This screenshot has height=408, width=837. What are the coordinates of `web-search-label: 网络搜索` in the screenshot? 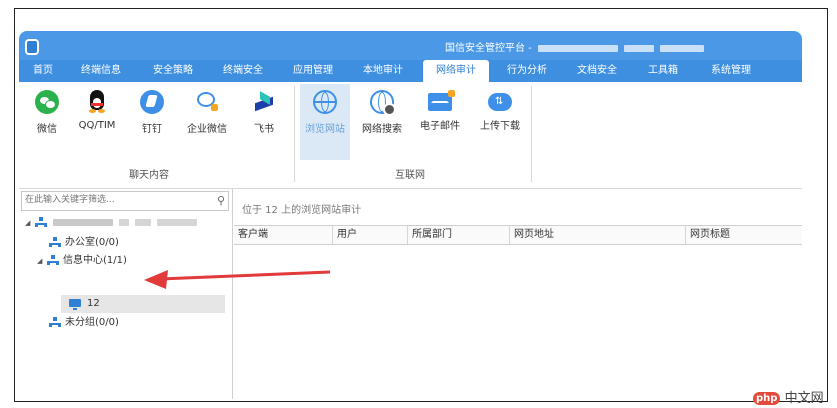 It's located at (382, 129).